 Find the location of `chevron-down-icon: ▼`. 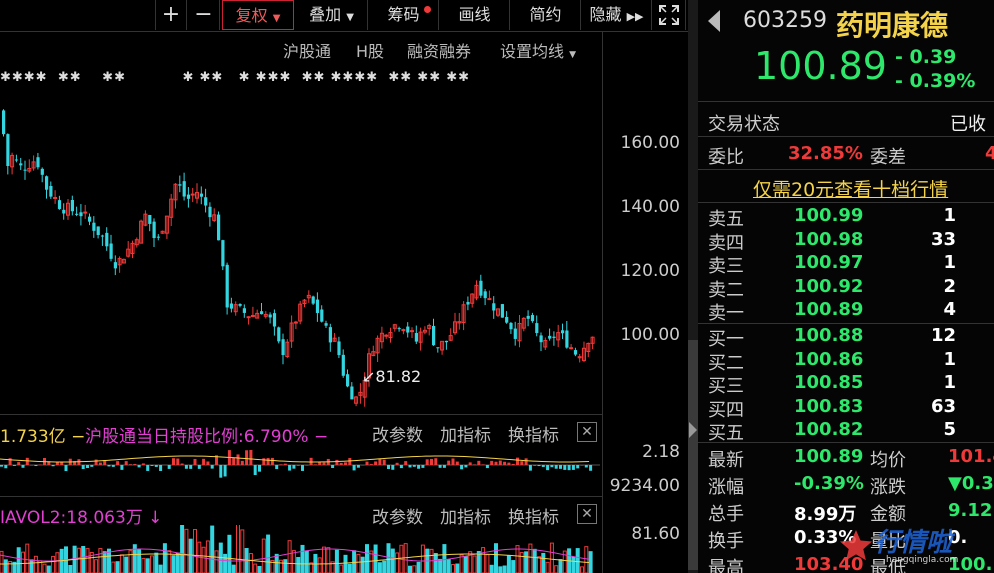

chevron-down-icon: ▼ is located at coordinates (573, 55).